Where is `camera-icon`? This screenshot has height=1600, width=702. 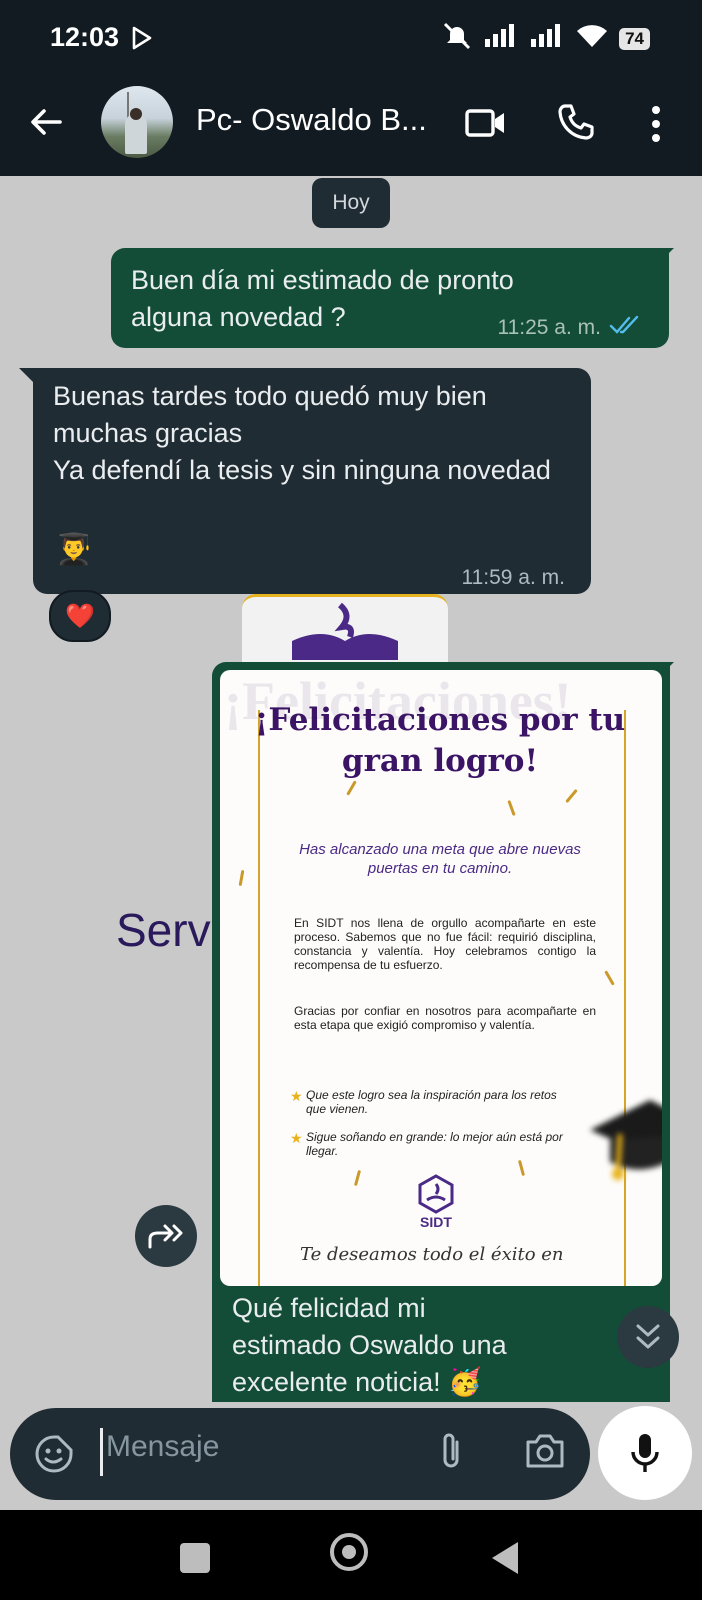
camera-icon is located at coordinates (545, 1453).